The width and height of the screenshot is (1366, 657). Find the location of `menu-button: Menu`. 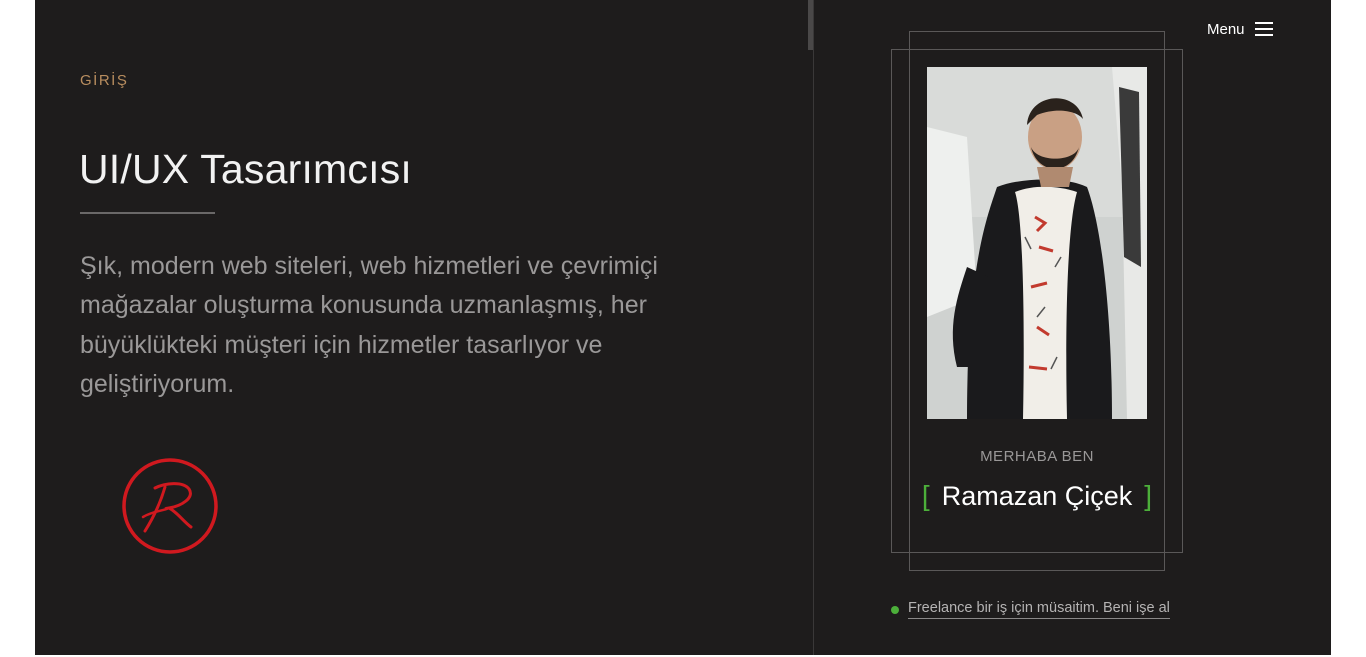

menu-button: Menu is located at coordinates (1240, 29).